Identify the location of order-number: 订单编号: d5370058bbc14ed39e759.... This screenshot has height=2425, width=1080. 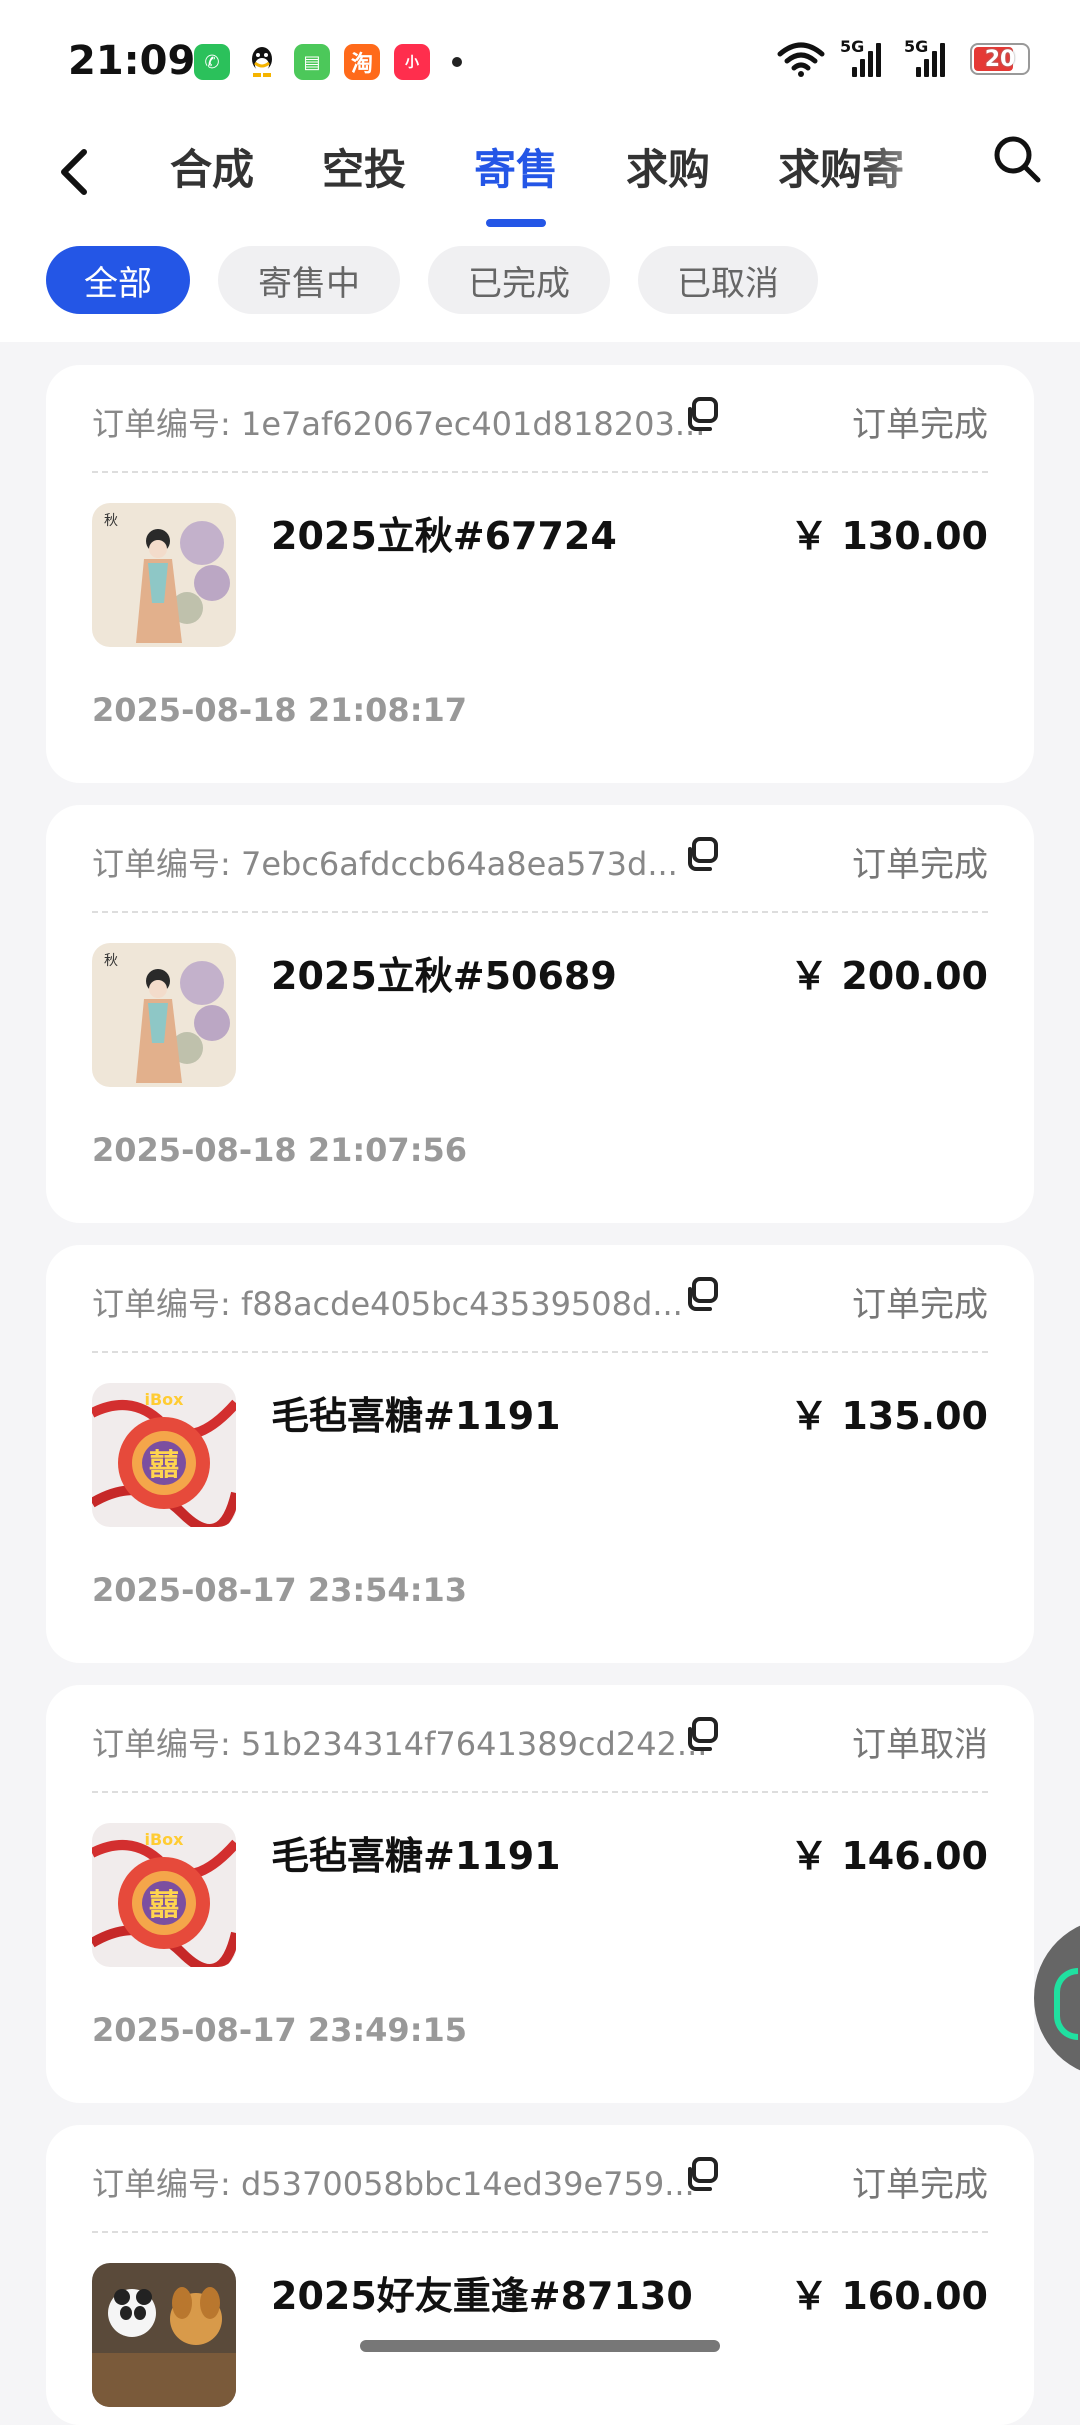
(393, 2184).